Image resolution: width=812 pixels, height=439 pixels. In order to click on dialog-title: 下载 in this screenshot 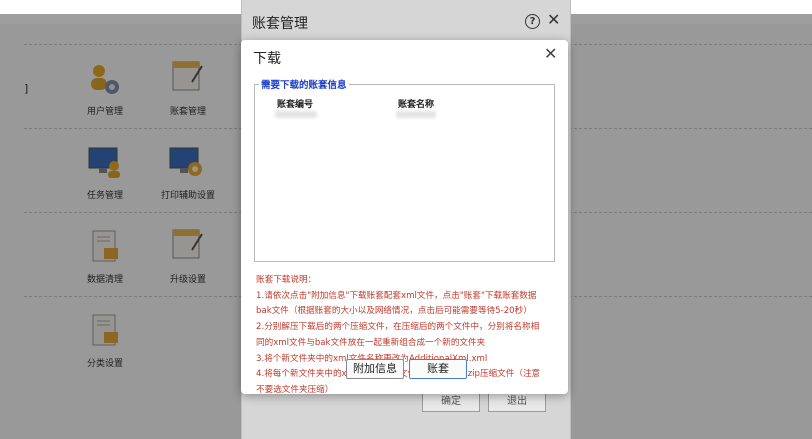, I will do `click(267, 59)`.